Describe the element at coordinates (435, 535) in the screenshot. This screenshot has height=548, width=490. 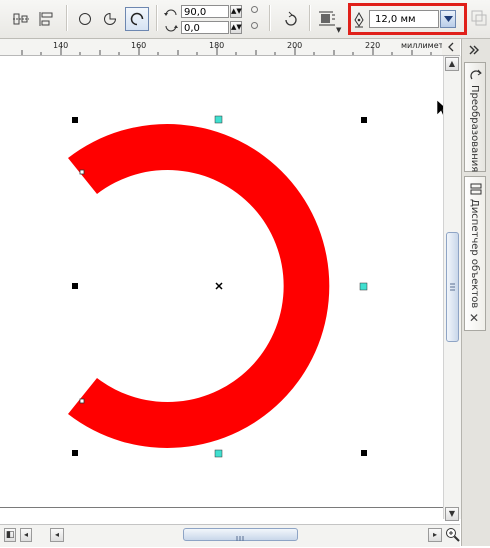
I see `scroll-right-icon: ▸` at that location.